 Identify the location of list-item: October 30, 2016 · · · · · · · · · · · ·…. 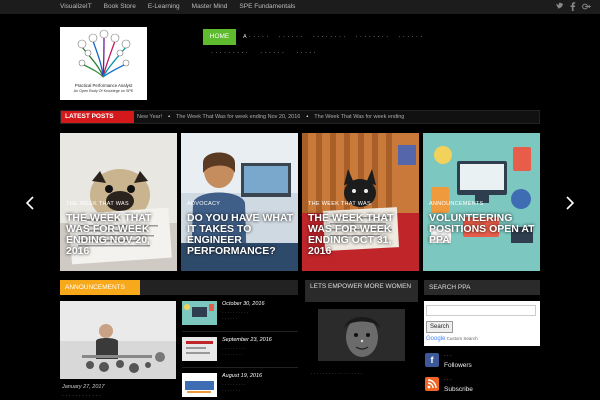
(240, 318).